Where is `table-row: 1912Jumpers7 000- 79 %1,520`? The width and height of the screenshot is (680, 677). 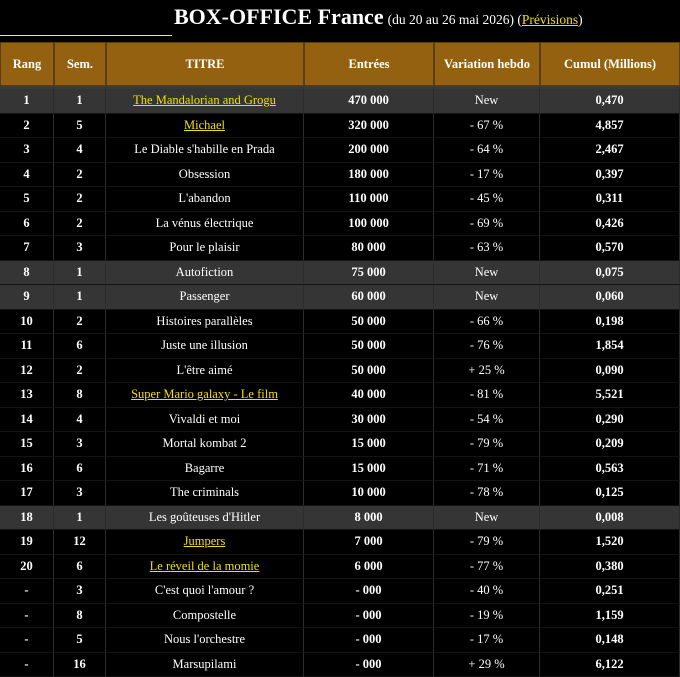
table-row: 1912Jumpers7 000- 79 %1,520 is located at coordinates (340, 542).